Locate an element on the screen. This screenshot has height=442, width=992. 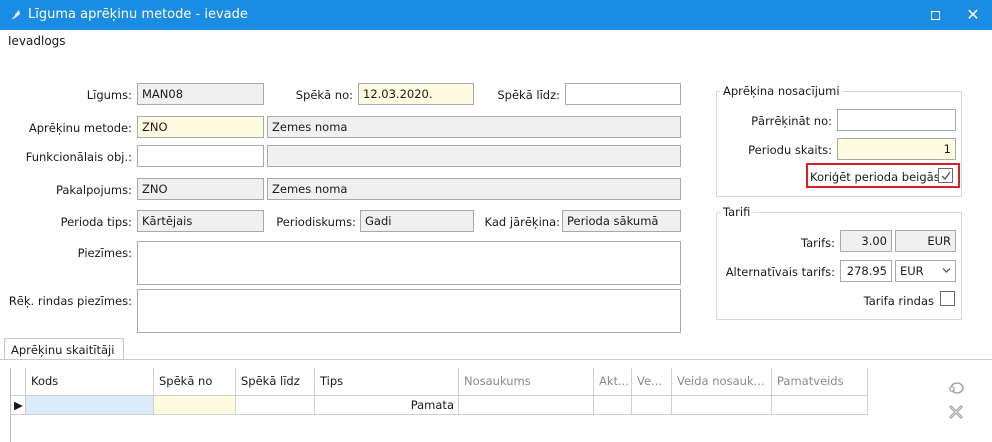
menu-ievadlogs: Ievadlogs is located at coordinates (37, 41).